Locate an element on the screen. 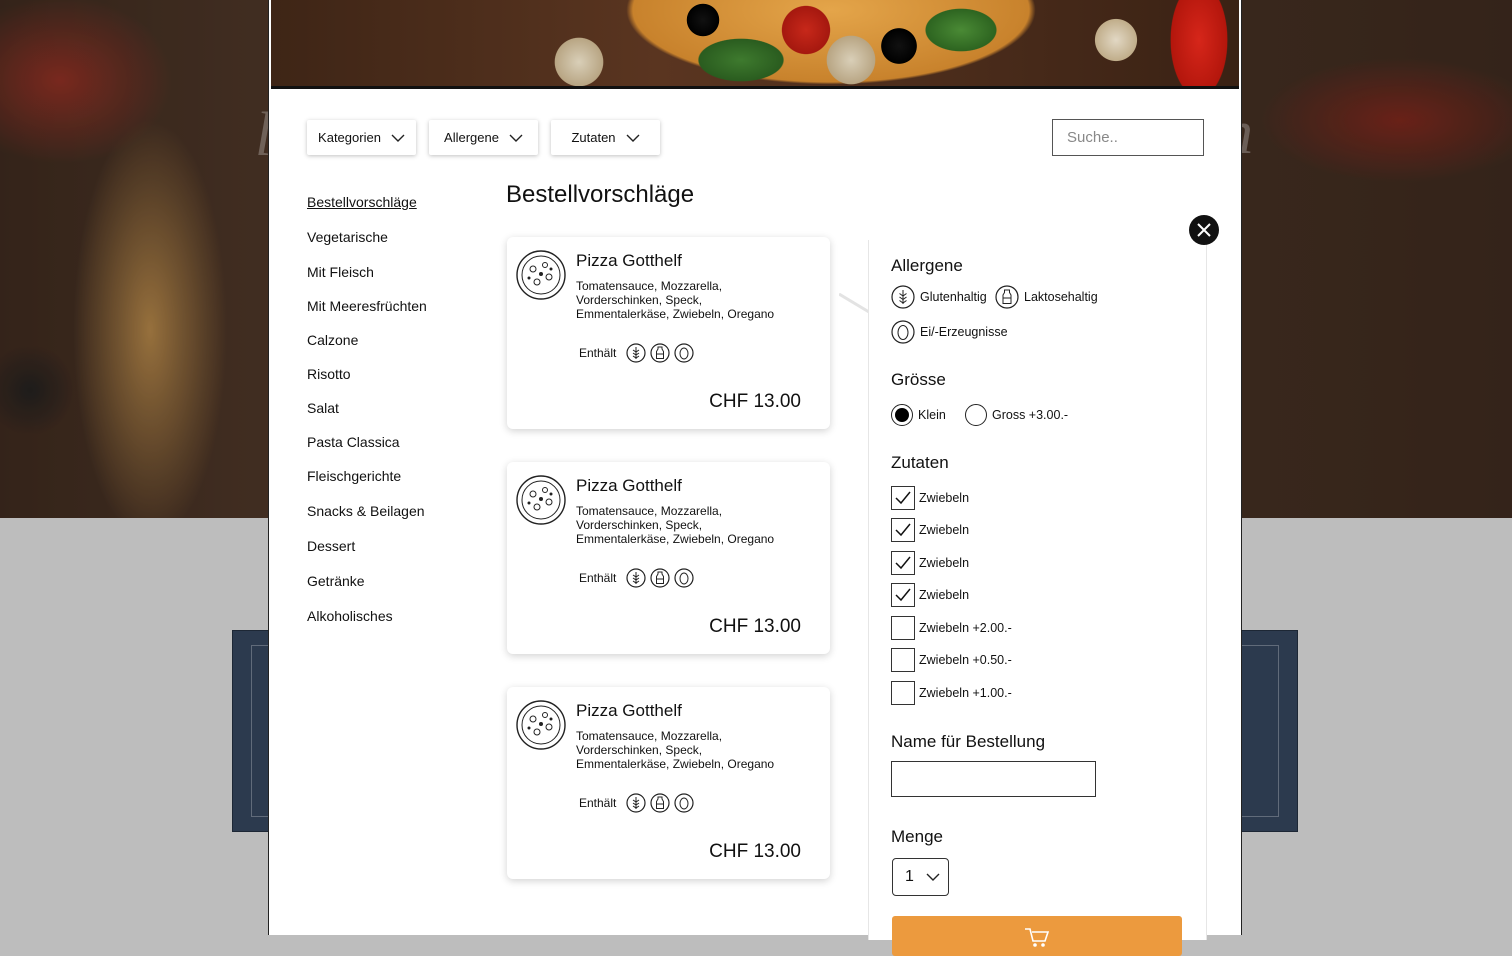  radio-selected is located at coordinates (902, 415).